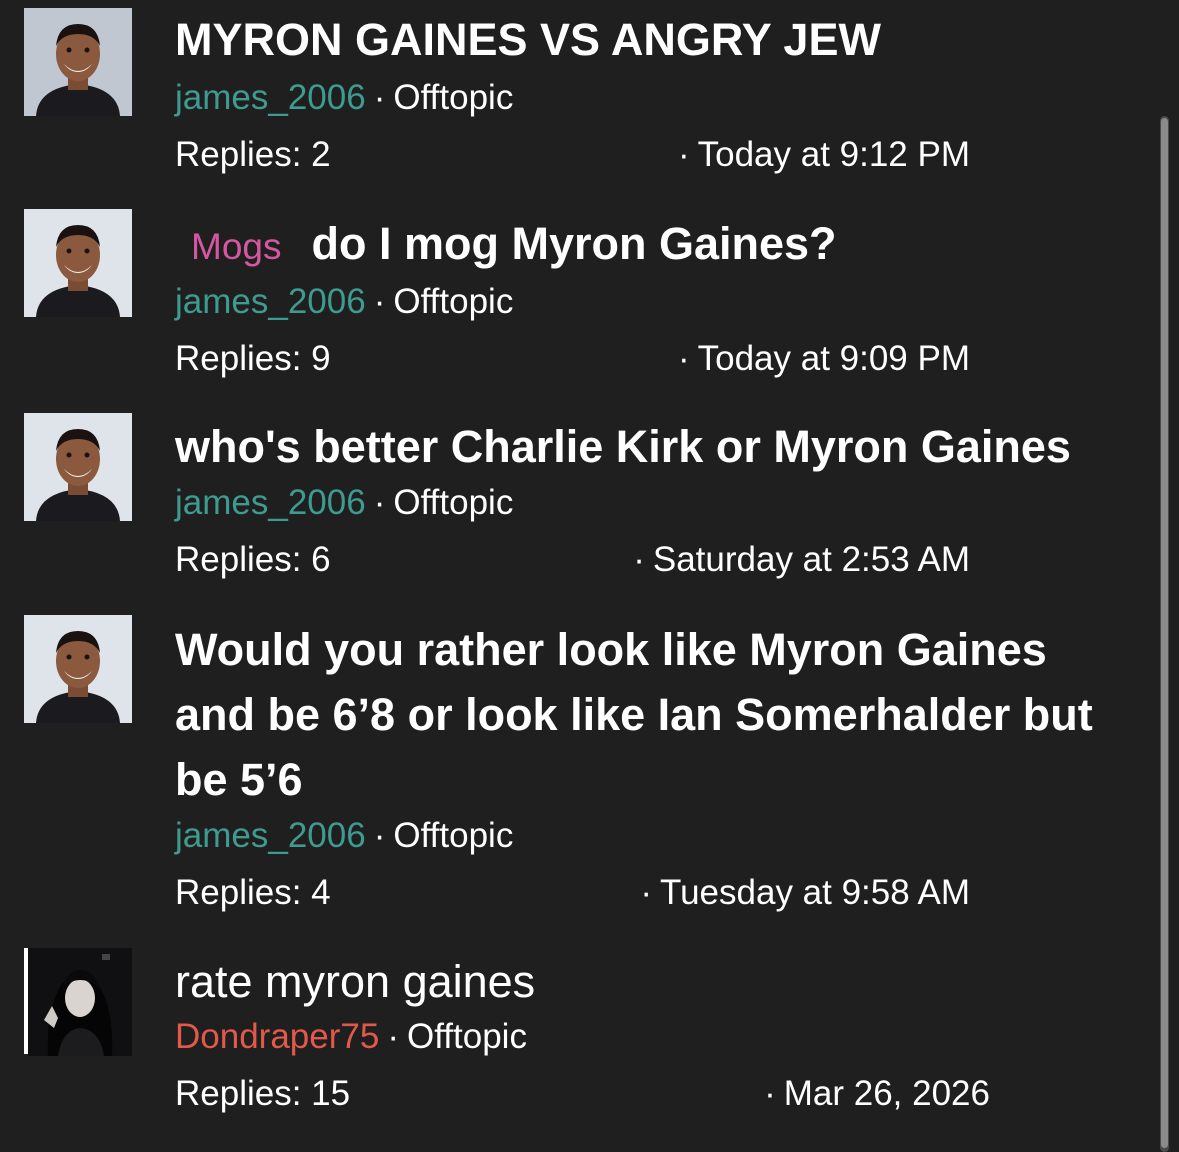  What do you see at coordinates (573, 243) in the screenshot?
I see `thread-title-text: do I mog Myron Gaines?` at bounding box center [573, 243].